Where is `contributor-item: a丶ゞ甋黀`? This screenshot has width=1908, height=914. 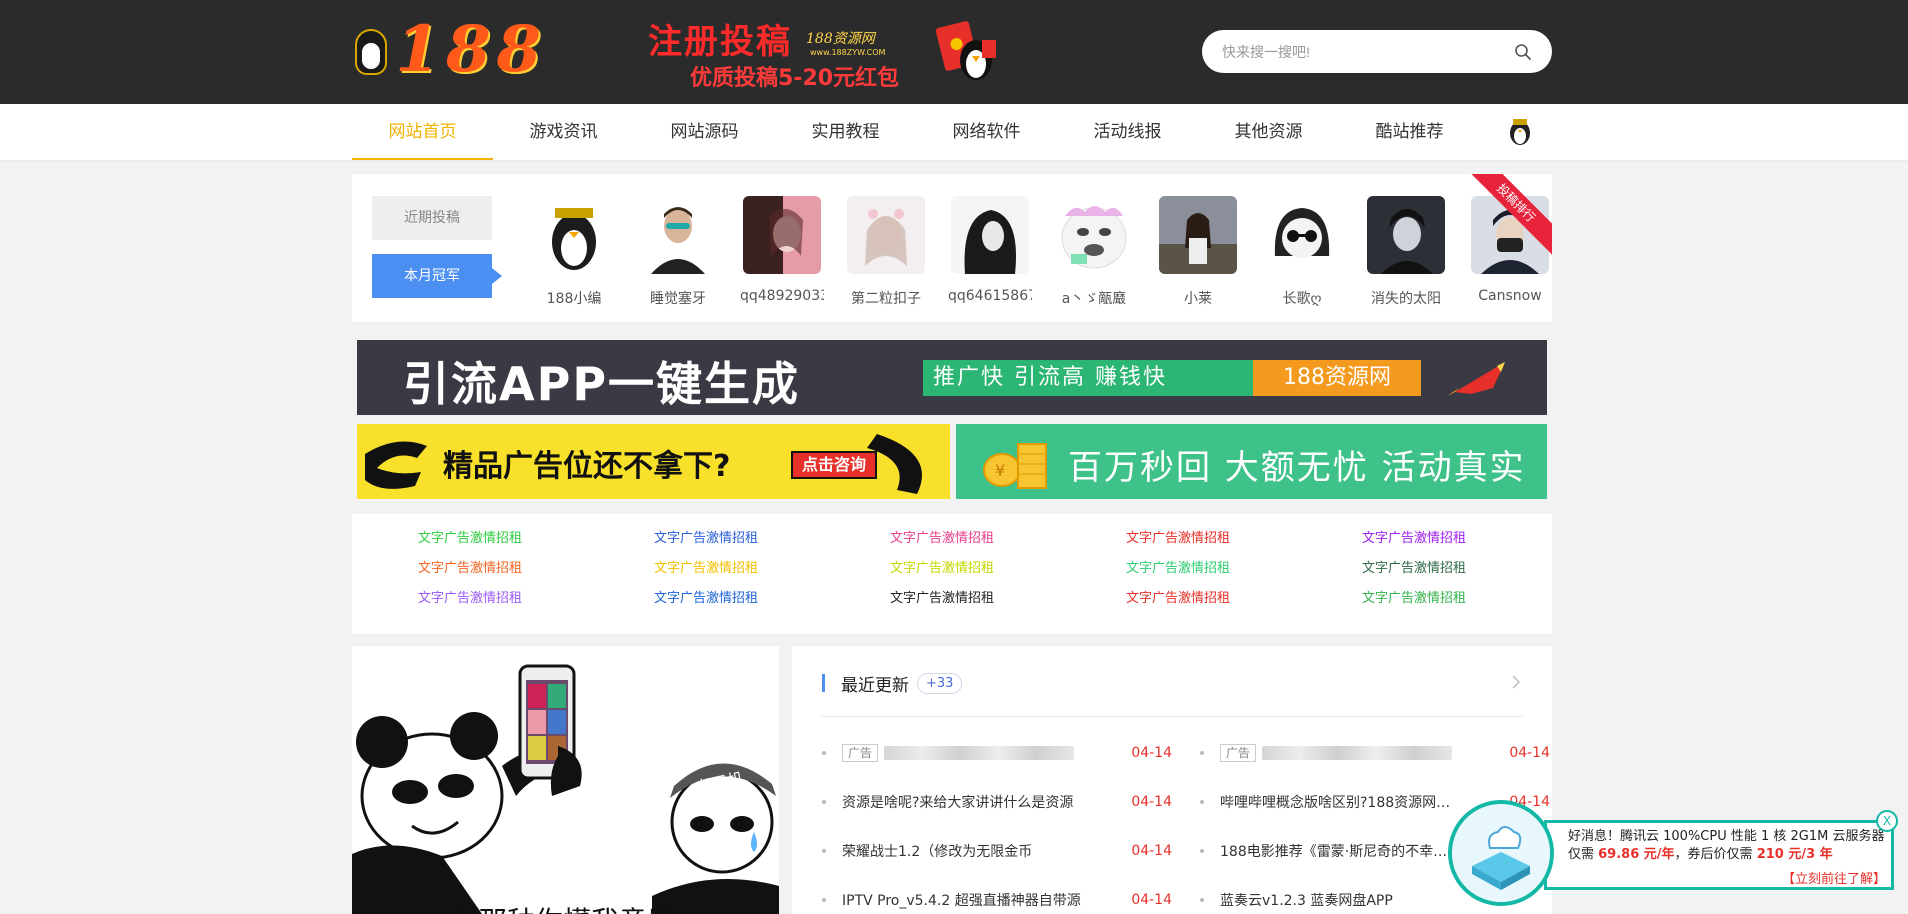
contributor-item: a丶ゞ甋黀 is located at coordinates (1094, 252).